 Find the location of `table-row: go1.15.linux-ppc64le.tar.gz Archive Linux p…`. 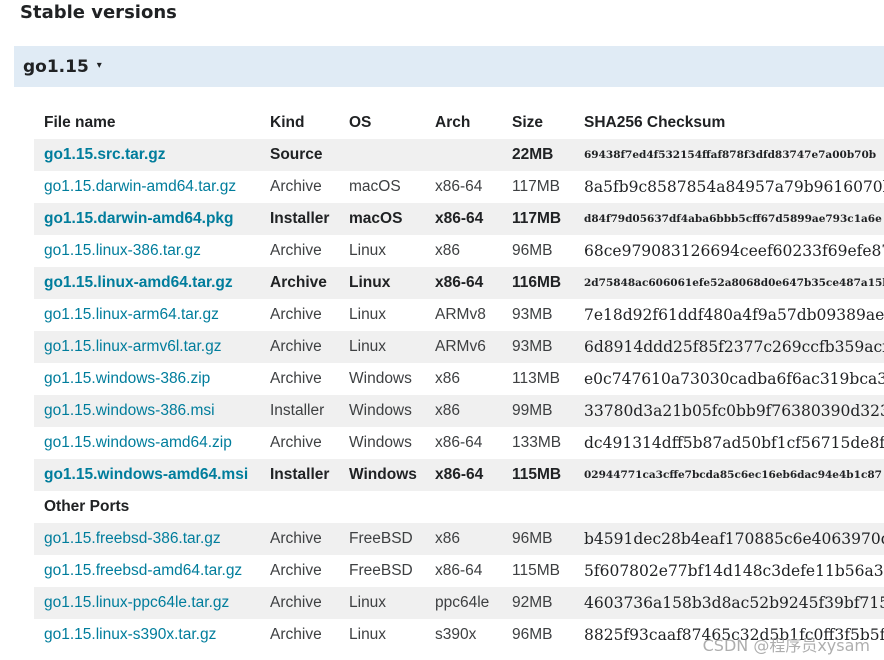

table-row: go1.15.linux-ppc64le.tar.gz Archive Linux p… is located at coordinates (459, 603).